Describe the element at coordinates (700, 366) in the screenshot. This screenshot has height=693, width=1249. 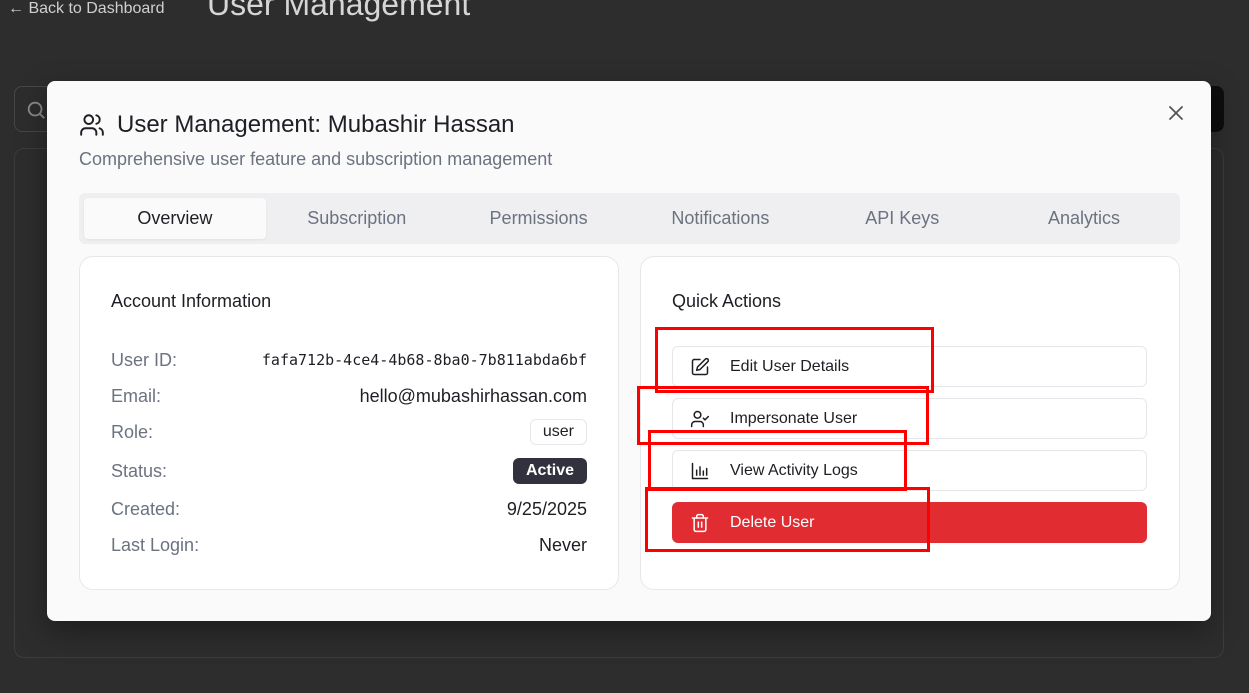
I see `edit-icon` at that location.